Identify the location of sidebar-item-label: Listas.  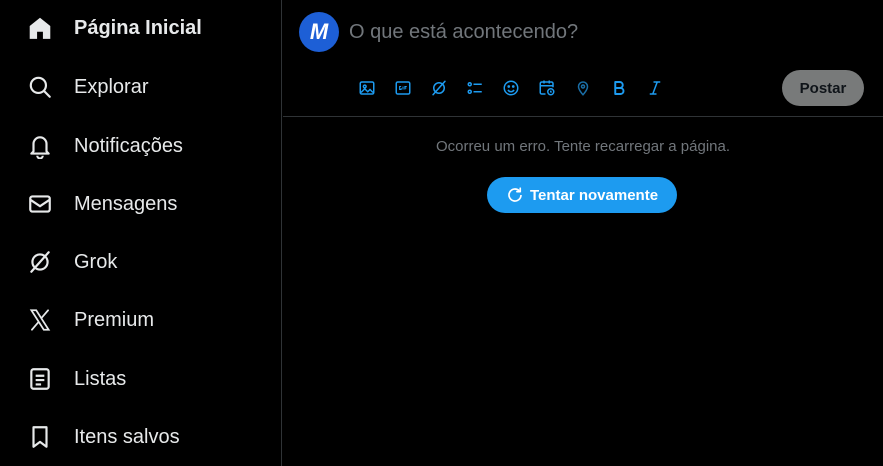
(100, 378).